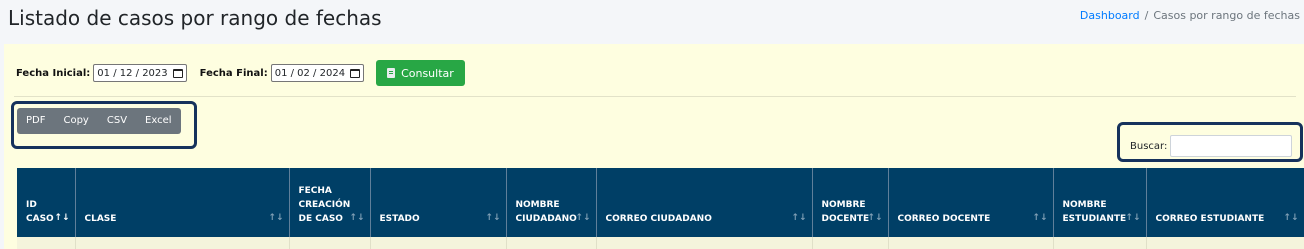  What do you see at coordinates (158, 121) in the screenshot?
I see `export-excel-button: Excel` at bounding box center [158, 121].